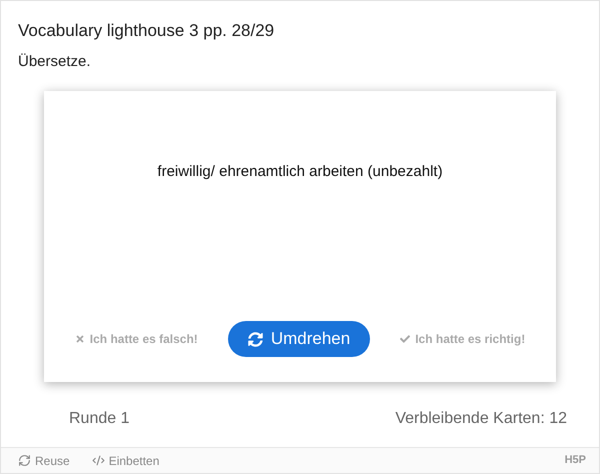 The width and height of the screenshot is (600, 474). Describe the element at coordinates (126, 461) in the screenshot. I see `embed-link: Einbetten` at that location.